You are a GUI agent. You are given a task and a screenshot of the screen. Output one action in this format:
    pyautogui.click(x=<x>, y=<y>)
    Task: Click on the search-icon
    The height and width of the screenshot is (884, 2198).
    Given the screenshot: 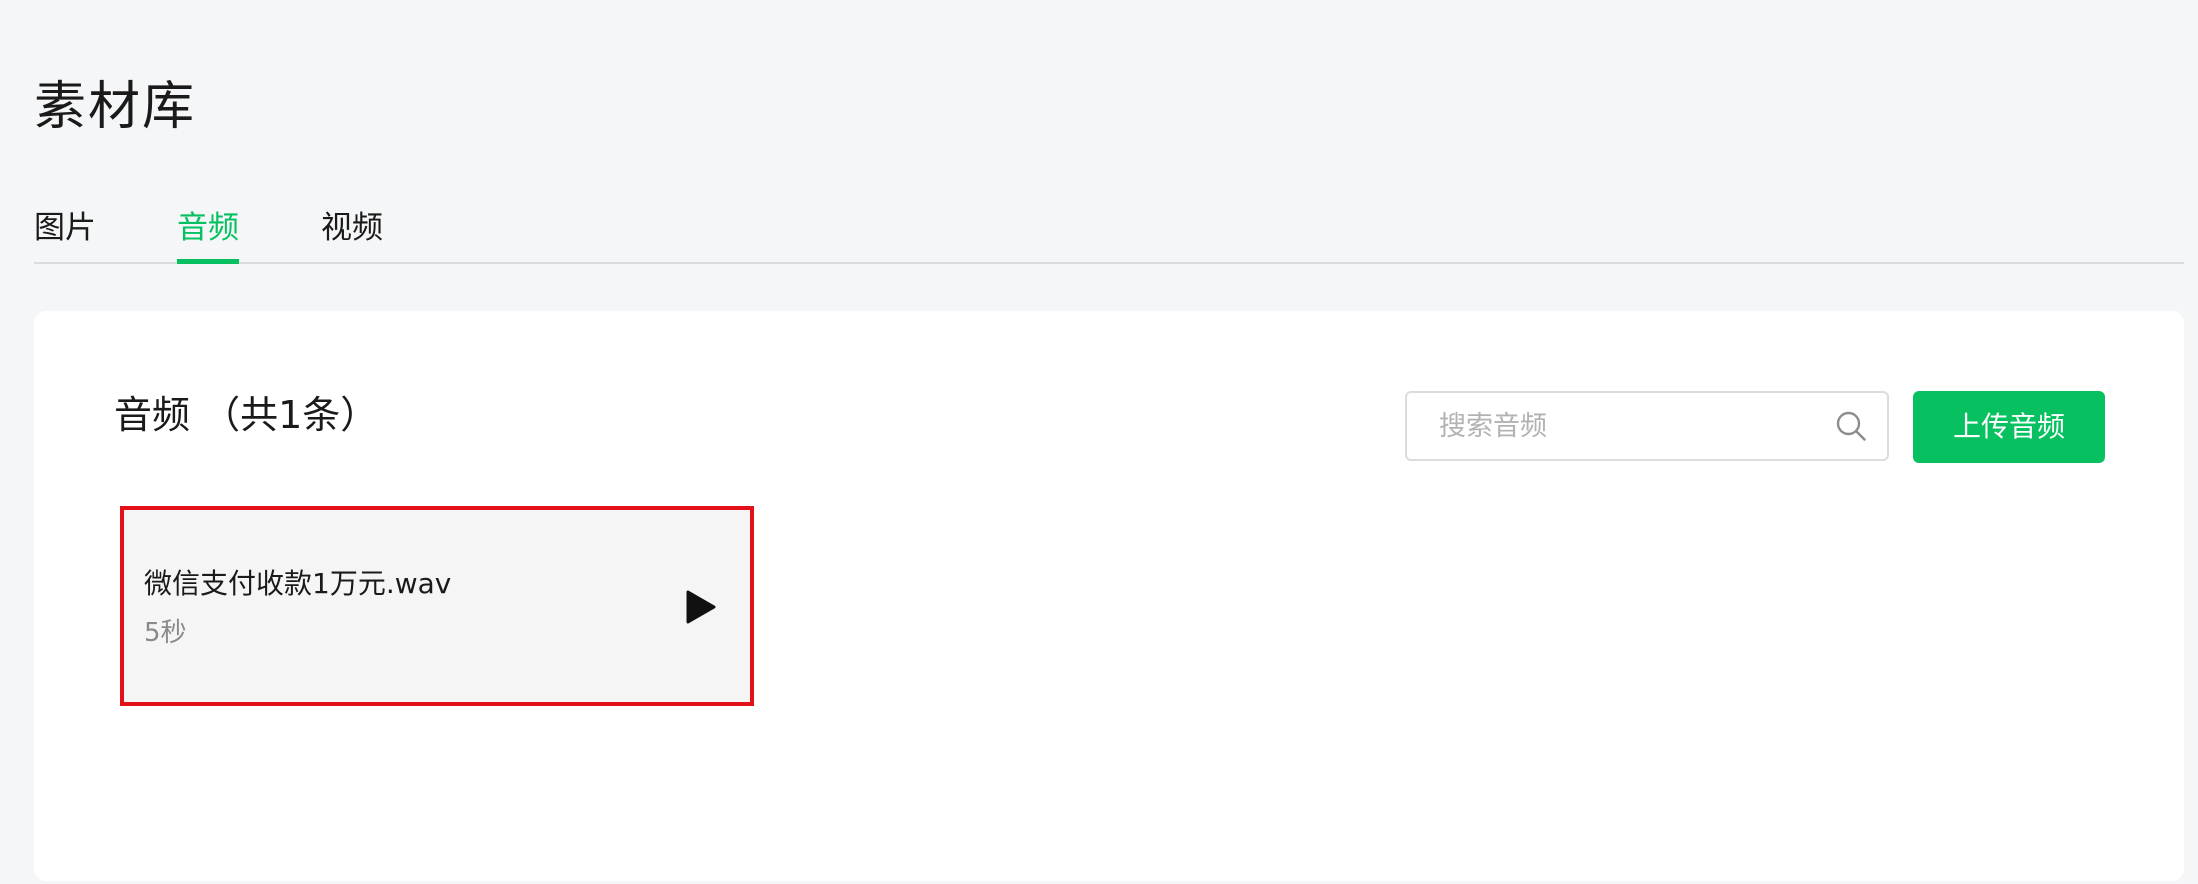 What is the action you would take?
    pyautogui.click(x=1851, y=426)
    